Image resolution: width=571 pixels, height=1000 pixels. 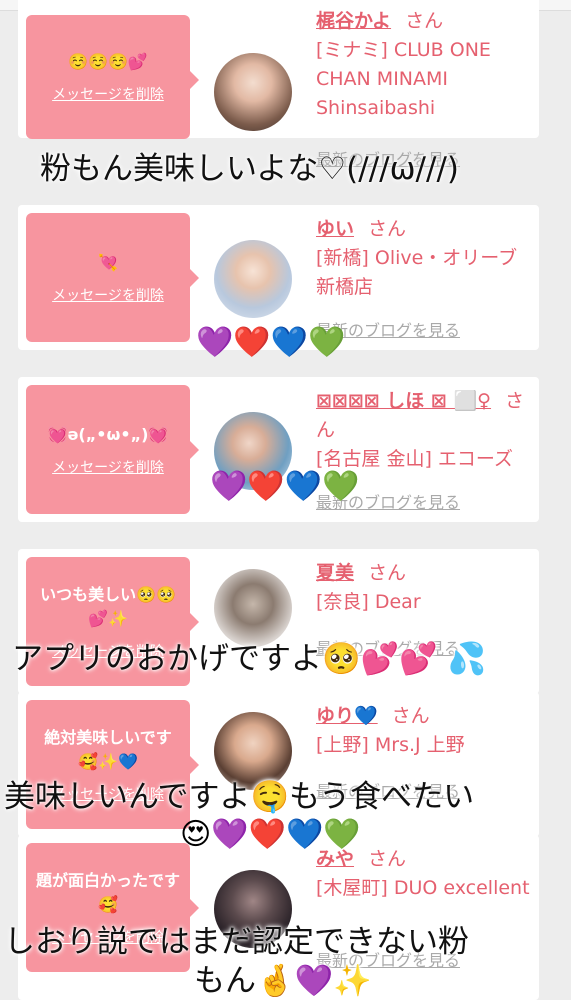 What do you see at coordinates (108, 606) in the screenshot?
I see `message-text: いつも美しい🥺🥺💕✨` at bounding box center [108, 606].